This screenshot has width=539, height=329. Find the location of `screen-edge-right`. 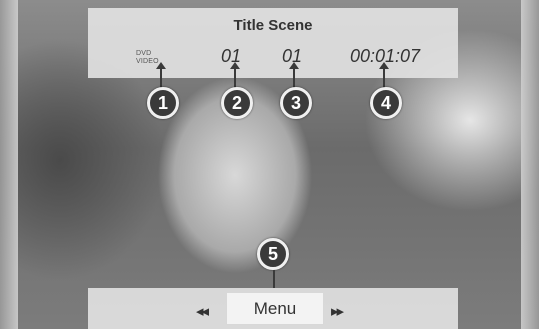

screen-edge-right is located at coordinates (530, 164).